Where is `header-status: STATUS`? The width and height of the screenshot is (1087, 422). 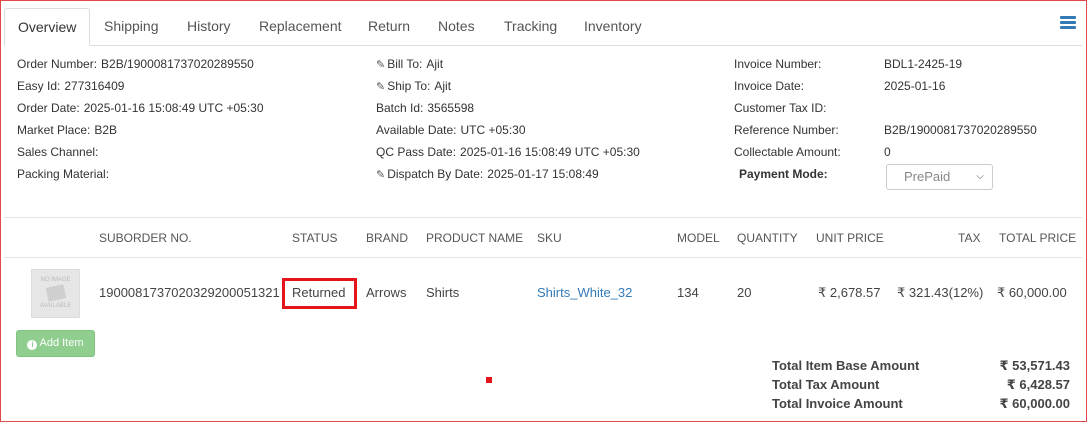
header-status: STATUS is located at coordinates (315, 238).